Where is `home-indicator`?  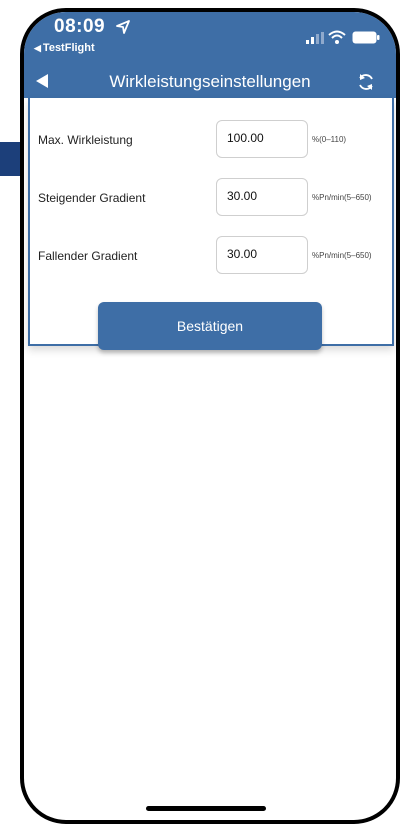 home-indicator is located at coordinates (206, 808).